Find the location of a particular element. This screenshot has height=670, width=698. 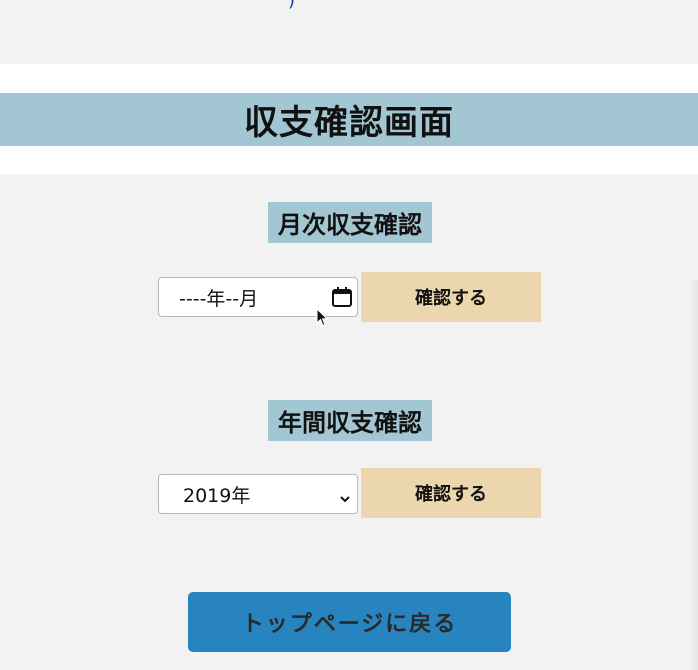

cursor-pointer-icon is located at coordinates (322, 317).